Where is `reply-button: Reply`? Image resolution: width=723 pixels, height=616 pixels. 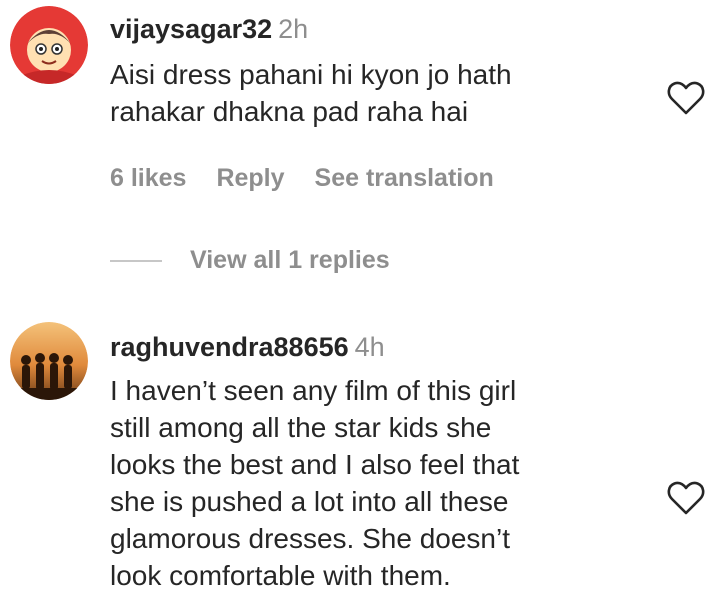
reply-button: Reply is located at coordinates (250, 178).